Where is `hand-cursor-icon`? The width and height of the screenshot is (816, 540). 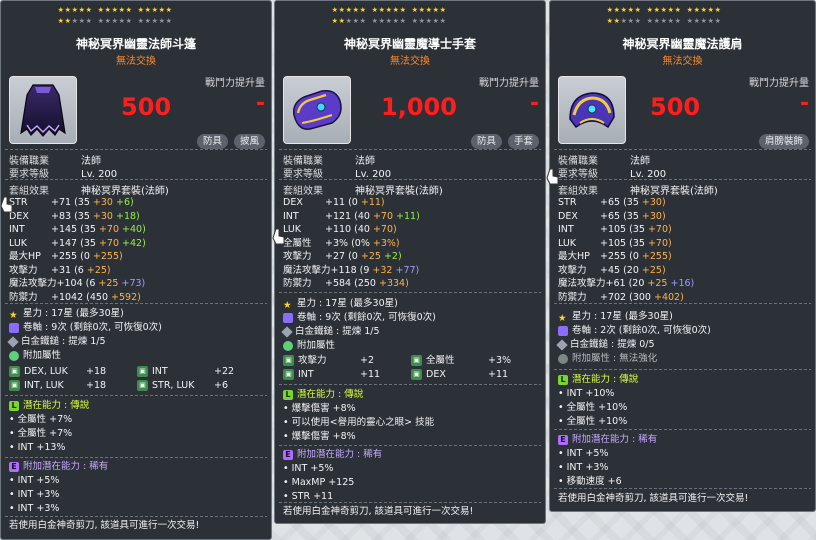 hand-cursor-icon is located at coordinates (552, 176).